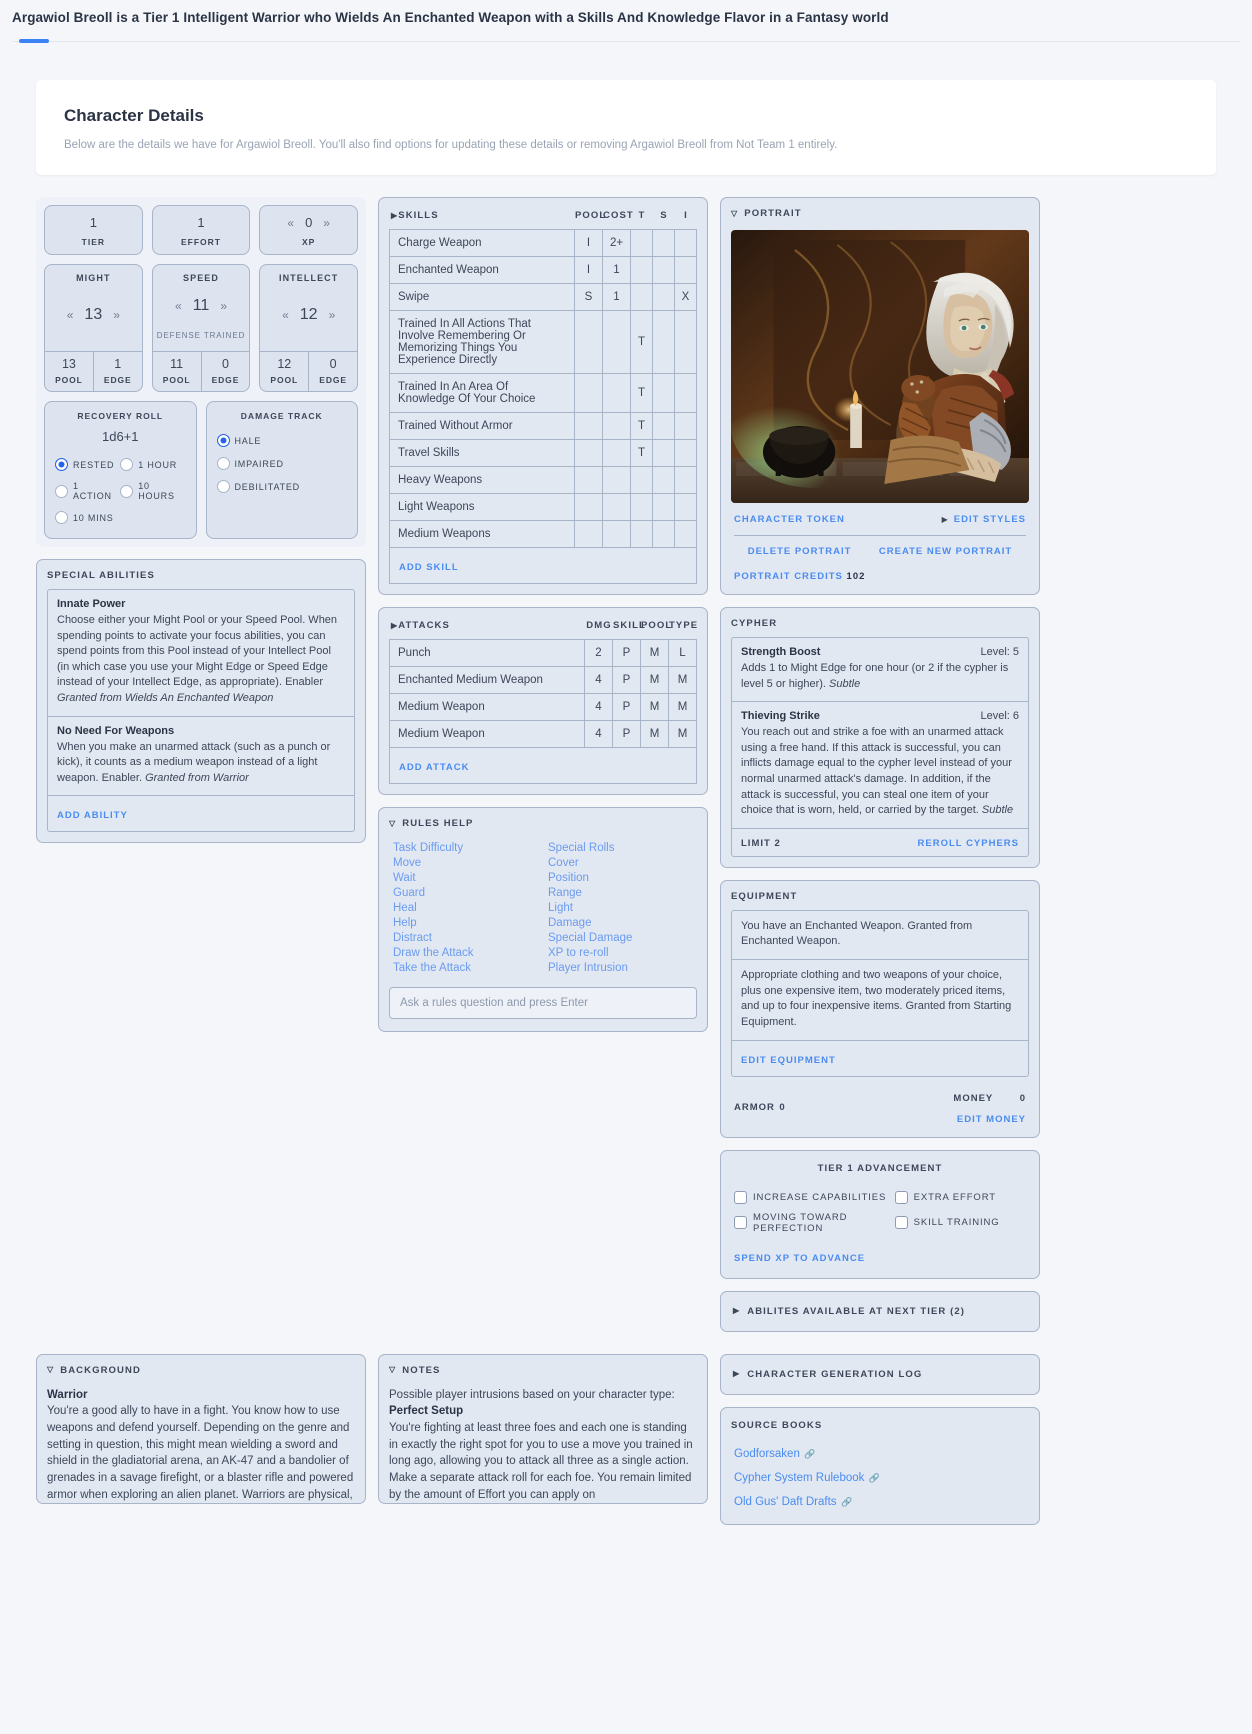  Describe the element at coordinates (225, 371) in the screenshot. I see `speed-edge-cell: 0 EDGE` at that location.